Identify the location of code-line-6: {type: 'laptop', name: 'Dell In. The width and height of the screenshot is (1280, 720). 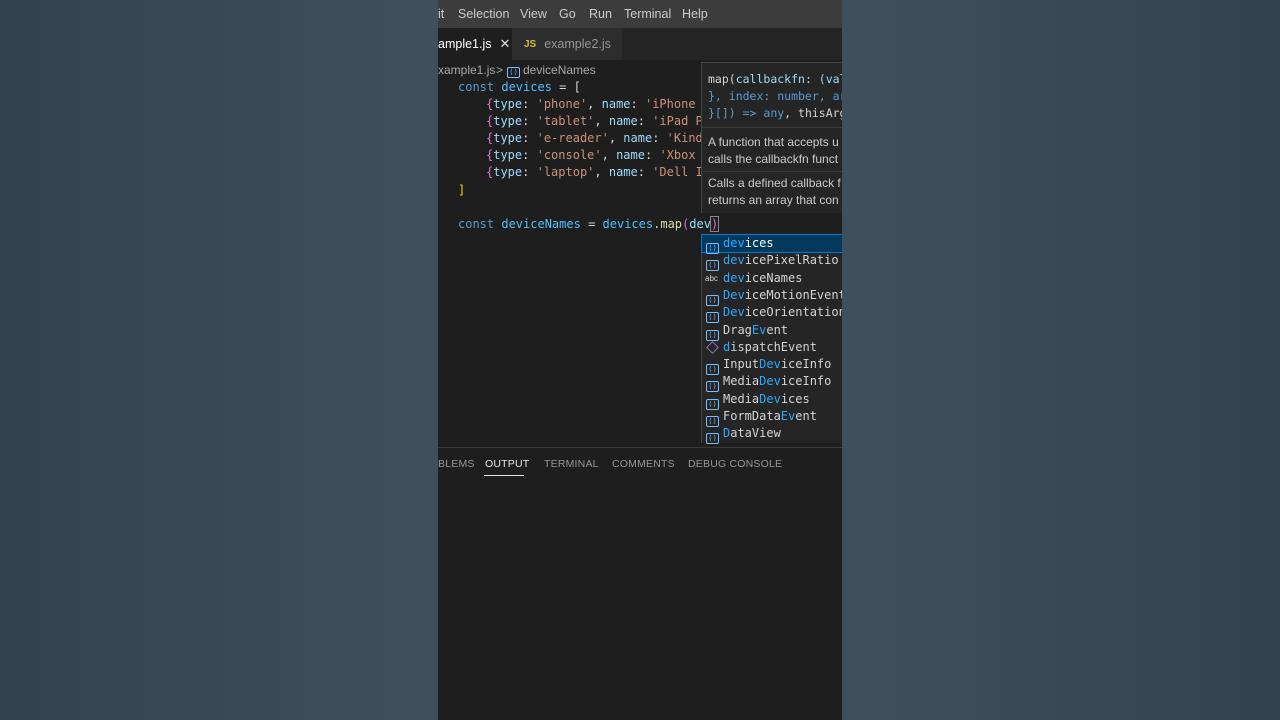
(598, 172).